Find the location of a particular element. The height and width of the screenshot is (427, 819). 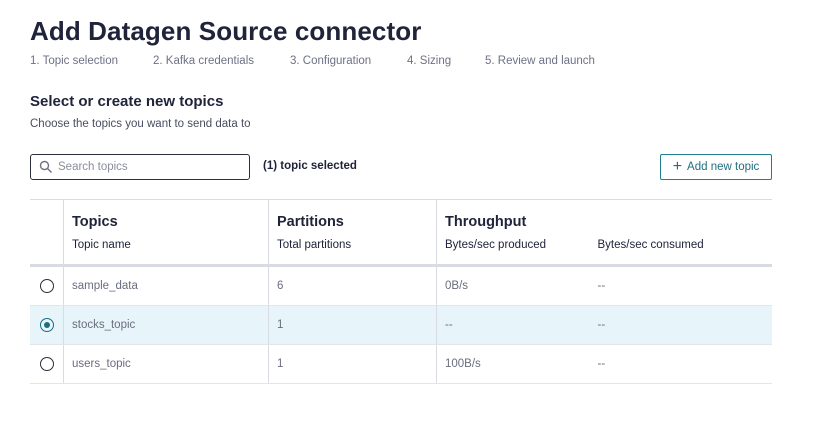

column-topic-name: Topic name is located at coordinates (166, 248).